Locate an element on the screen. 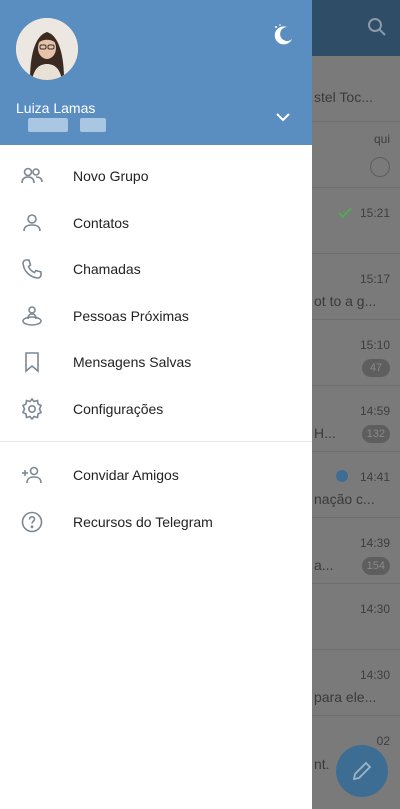 This screenshot has height=809, width=400. search-icon is located at coordinates (377, 27).